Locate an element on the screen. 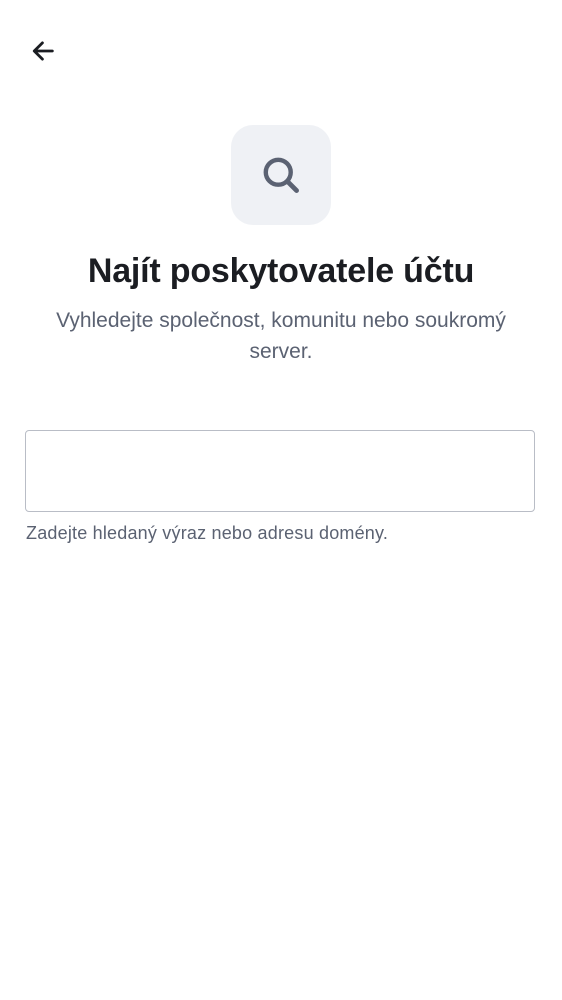  search-icon-tile is located at coordinates (281, 175).